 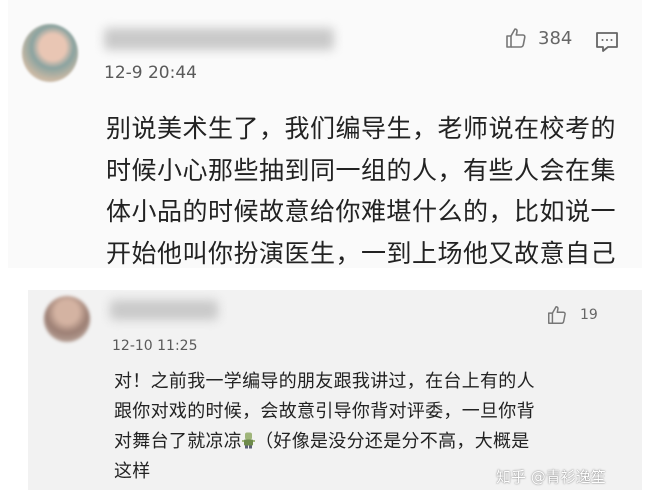 I want to click on zombie-emoji, so click(x=249, y=439).